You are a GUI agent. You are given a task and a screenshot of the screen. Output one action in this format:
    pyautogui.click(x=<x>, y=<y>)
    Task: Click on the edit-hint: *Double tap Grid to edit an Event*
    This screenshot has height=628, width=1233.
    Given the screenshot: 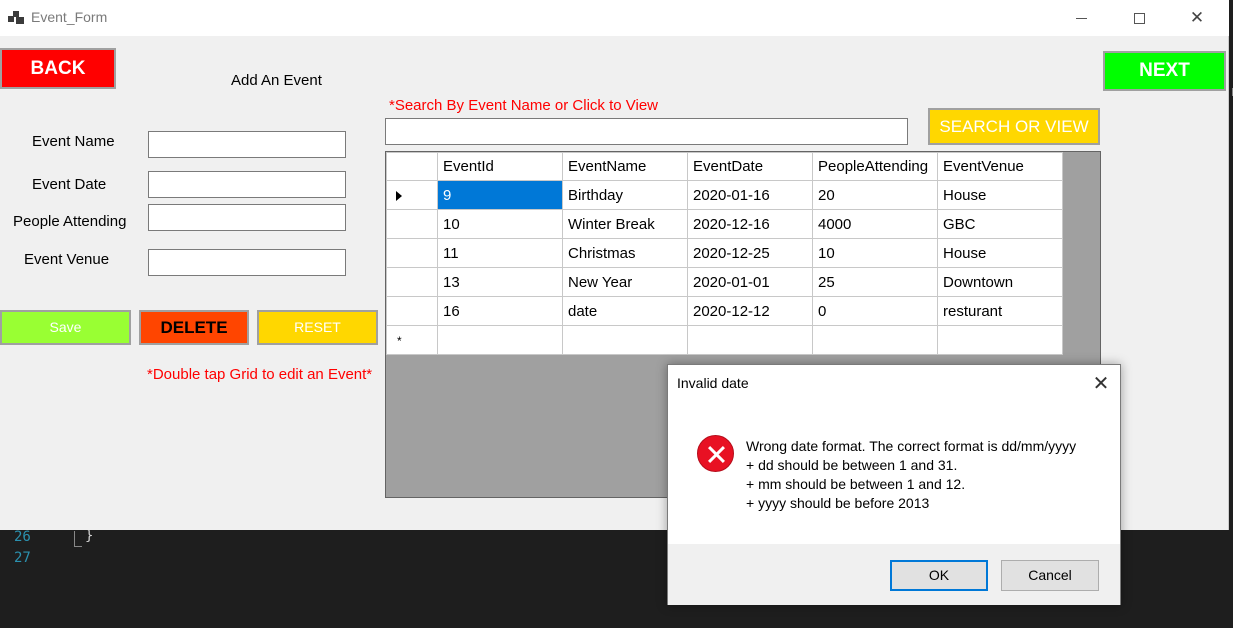 What is the action you would take?
    pyautogui.click(x=260, y=374)
    